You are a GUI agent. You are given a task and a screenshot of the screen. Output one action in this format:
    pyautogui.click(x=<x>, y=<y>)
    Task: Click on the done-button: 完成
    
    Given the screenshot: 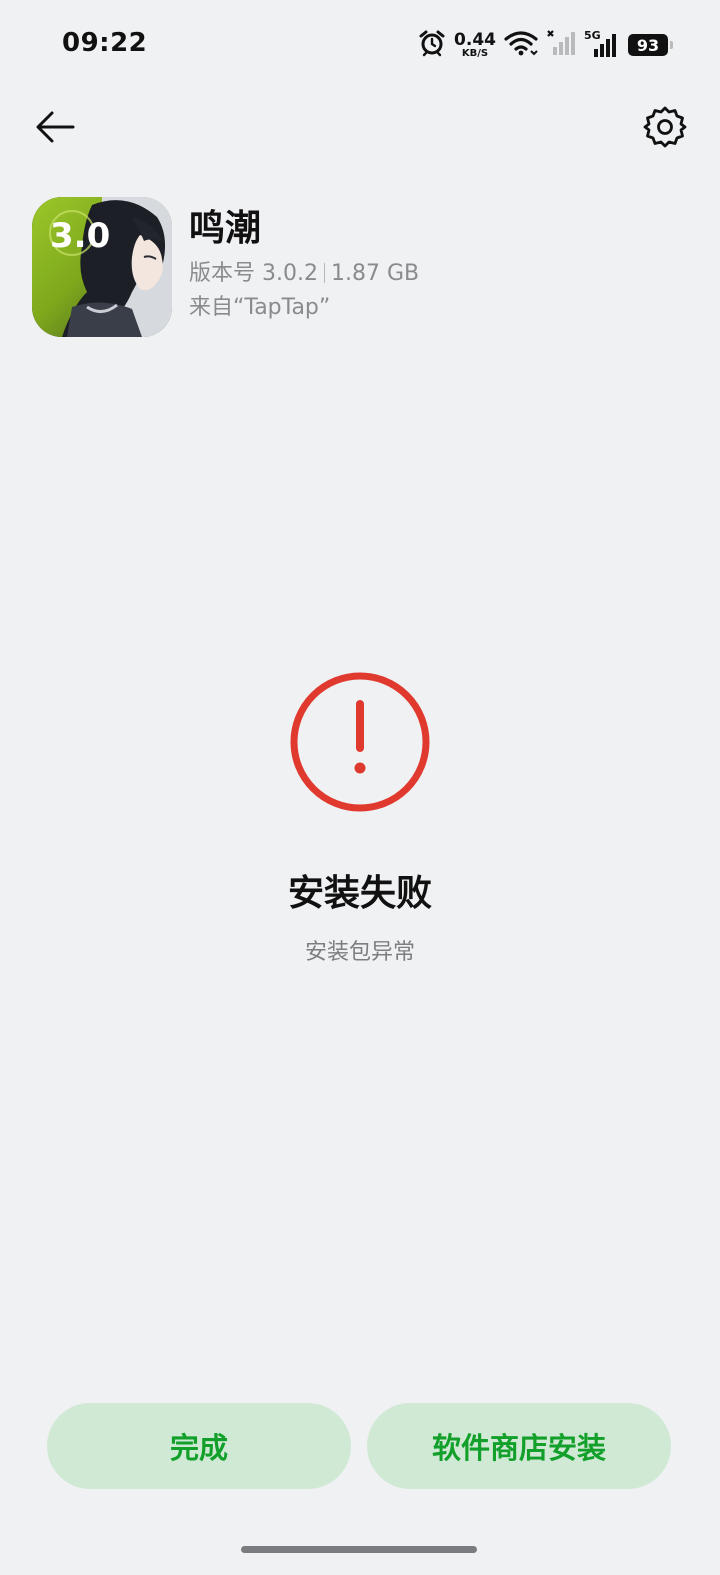 What is the action you would take?
    pyautogui.click(x=199, y=1446)
    